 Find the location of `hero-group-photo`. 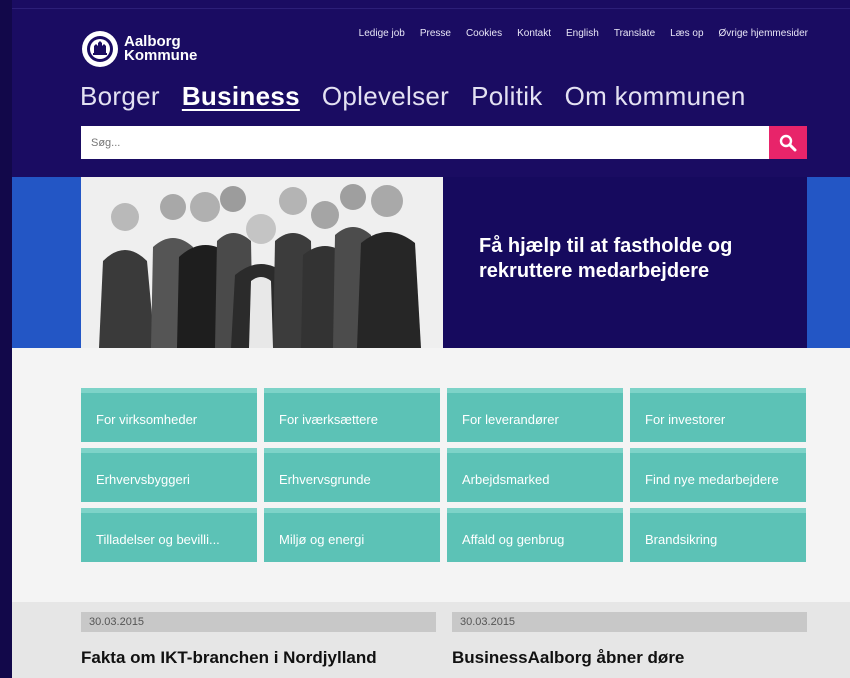

hero-group-photo is located at coordinates (262, 262).